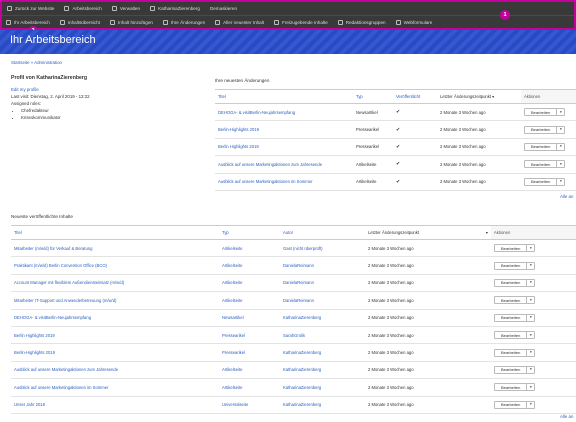 Image resolution: width=576 pixels, height=422 pixels. I want to click on row-type-link: Newsartikel, so click(249, 318).